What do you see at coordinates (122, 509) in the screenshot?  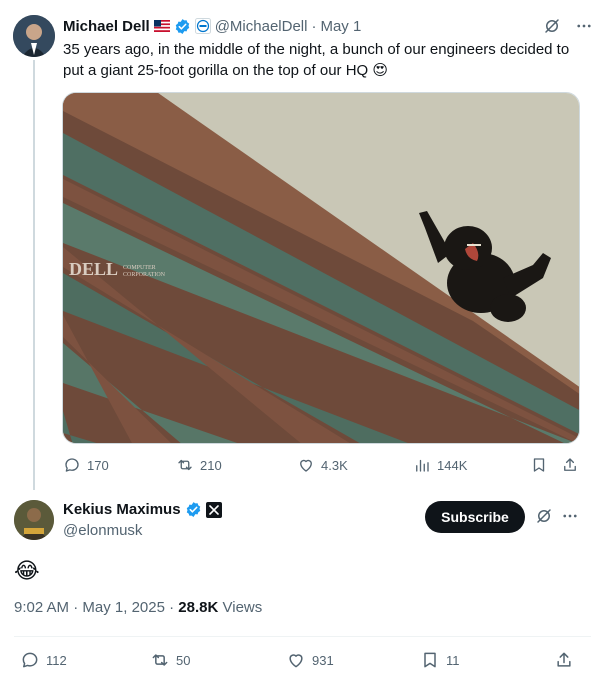 I see `reply-author-name: Kekius Maximus` at bounding box center [122, 509].